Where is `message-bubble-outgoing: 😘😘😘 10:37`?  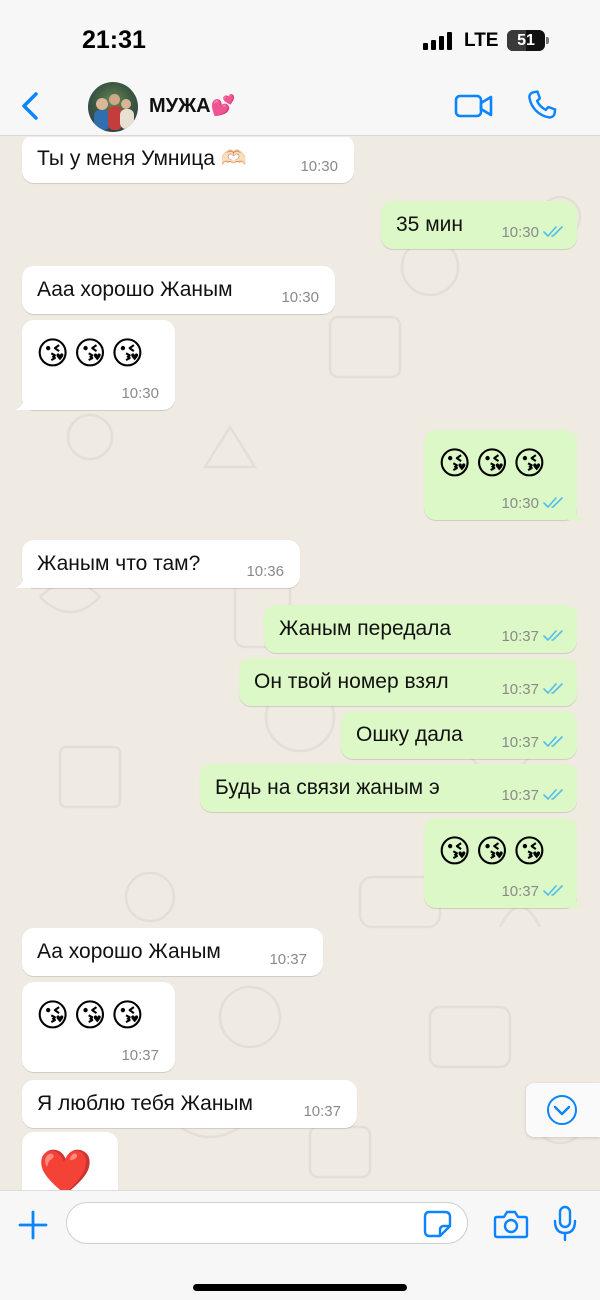 message-bubble-outgoing: 😘😘😘 10:37 is located at coordinates (504, 863).